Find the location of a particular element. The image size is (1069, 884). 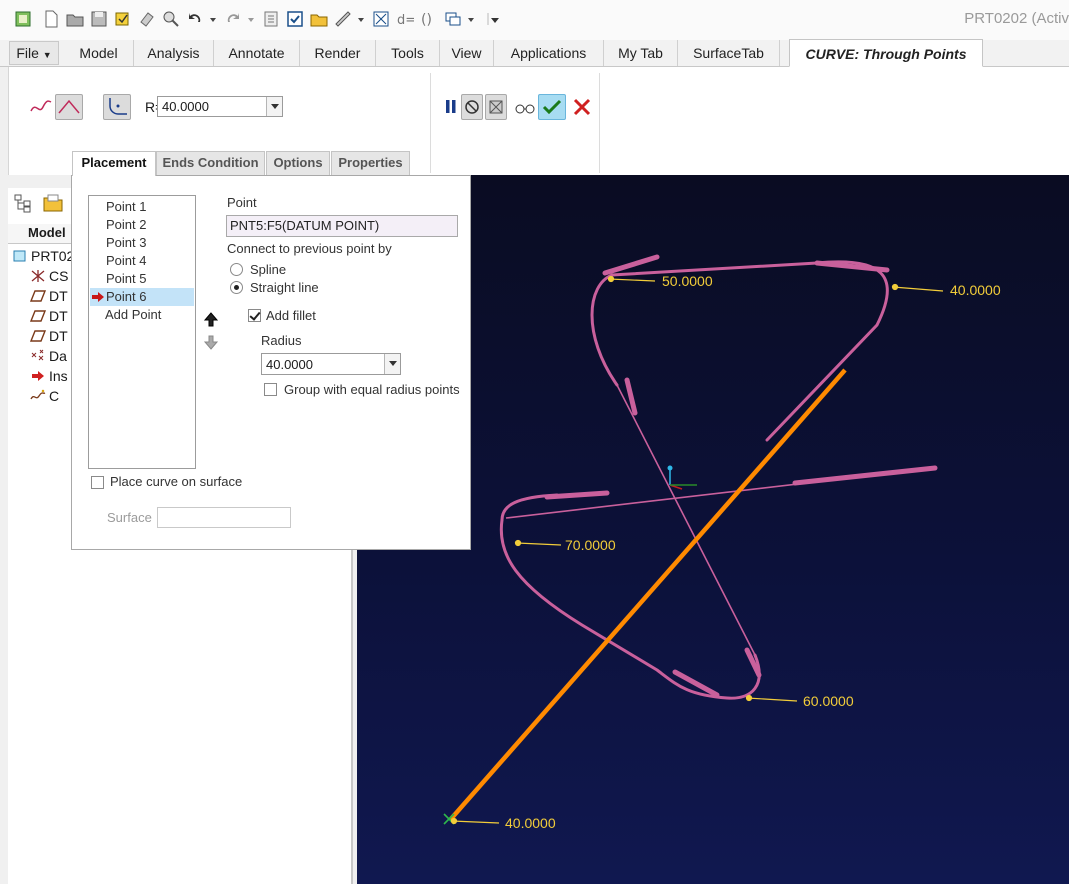

parameters-icon: () is located at coordinates (429, 19).